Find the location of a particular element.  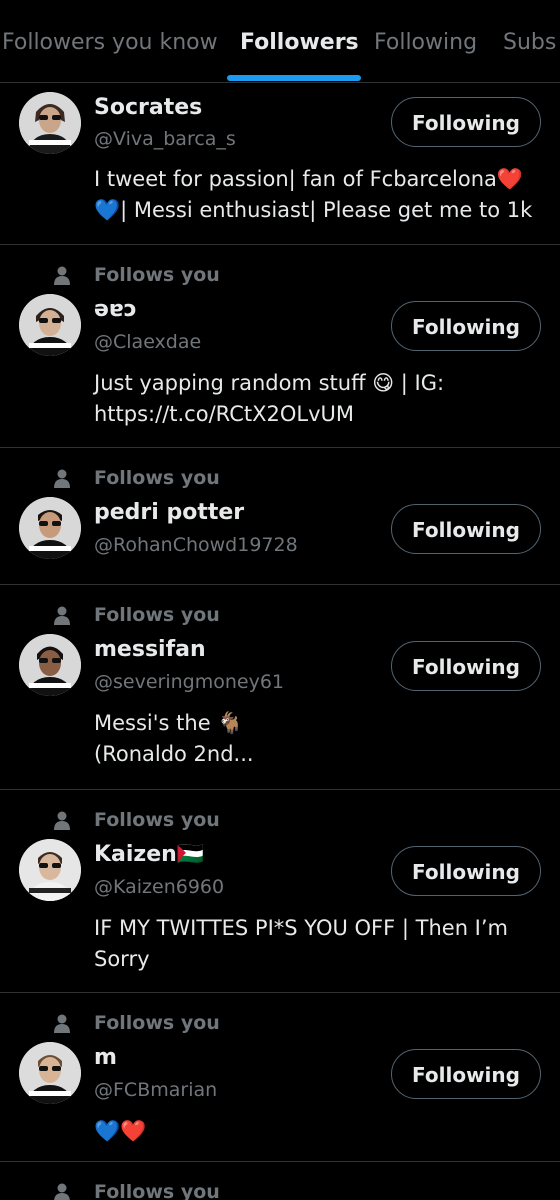

user-display-name: pedri potter is located at coordinates (169, 512).